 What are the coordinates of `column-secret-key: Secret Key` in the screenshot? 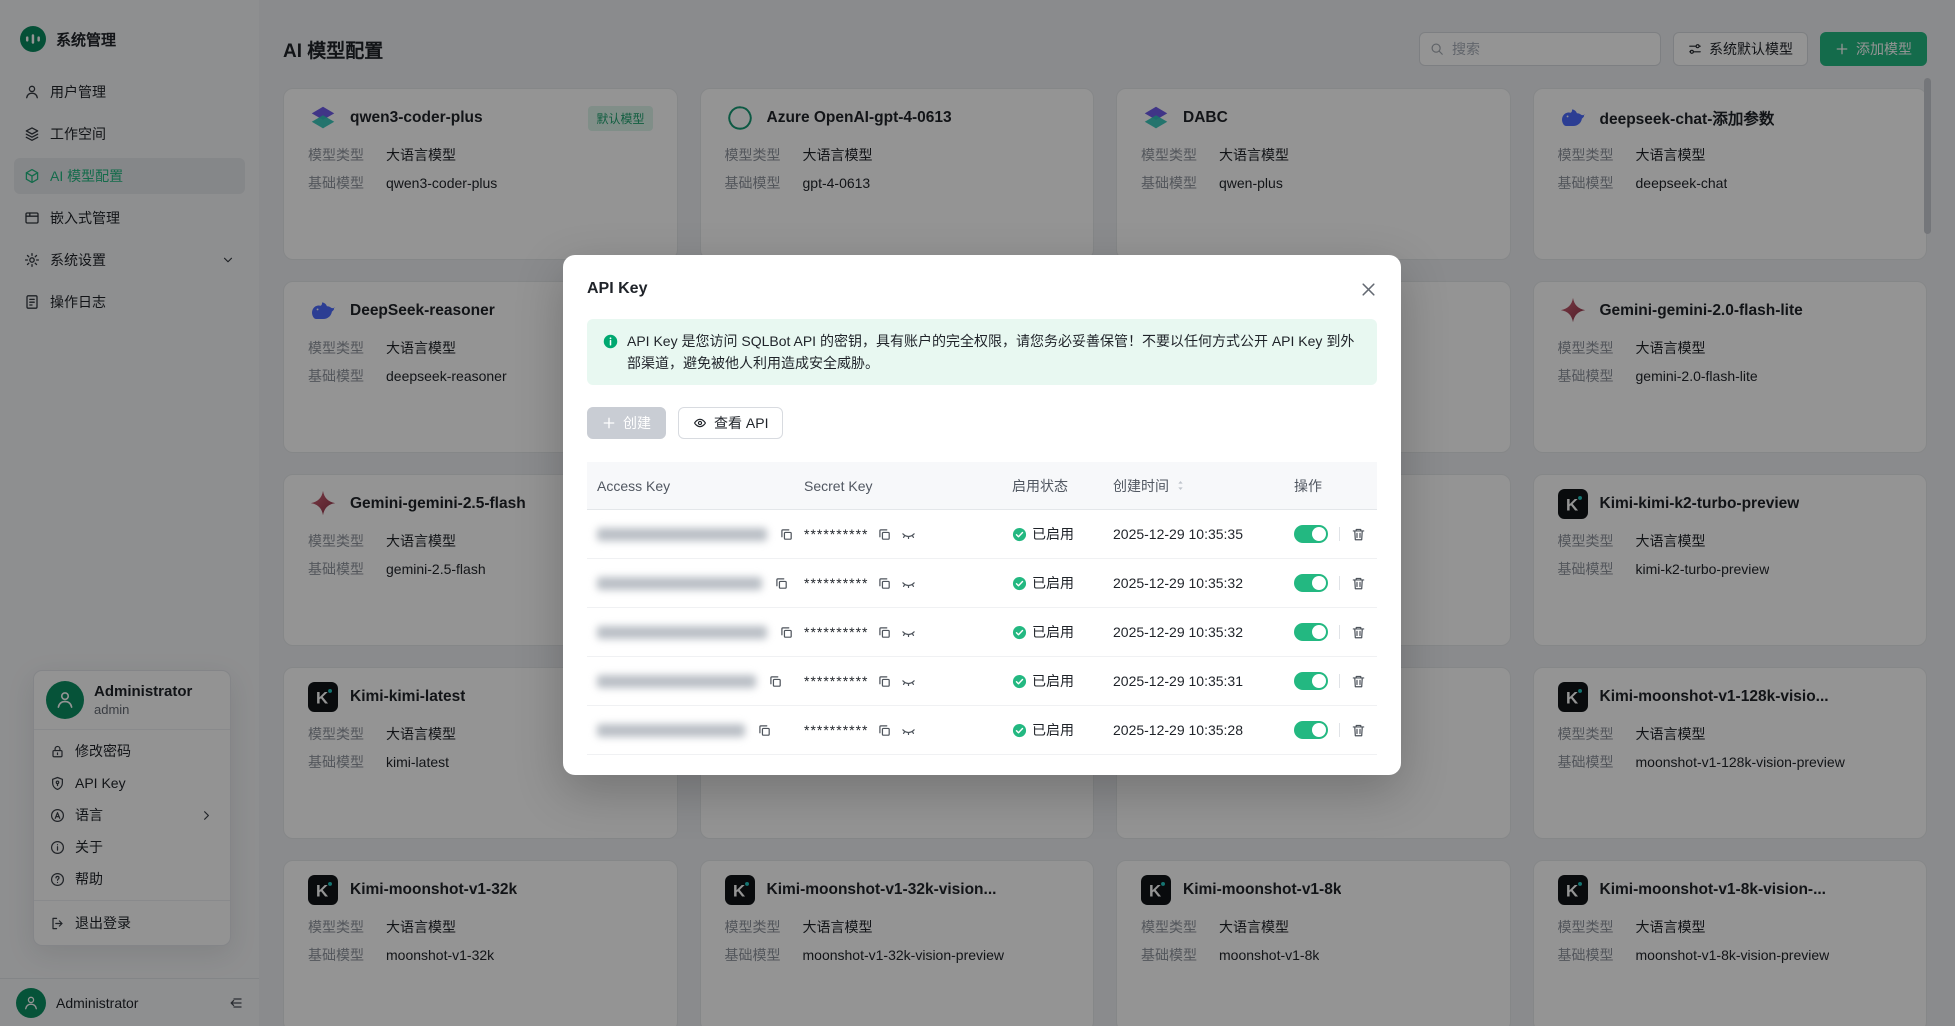 It's located at (838, 485).